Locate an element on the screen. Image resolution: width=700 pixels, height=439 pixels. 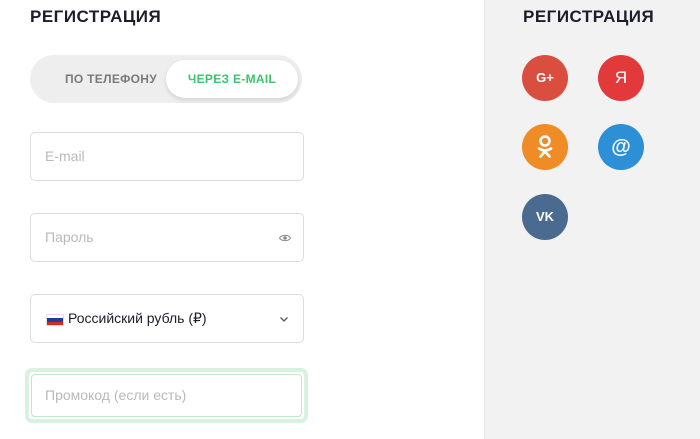
email-field: E-mail is located at coordinates (167, 156).